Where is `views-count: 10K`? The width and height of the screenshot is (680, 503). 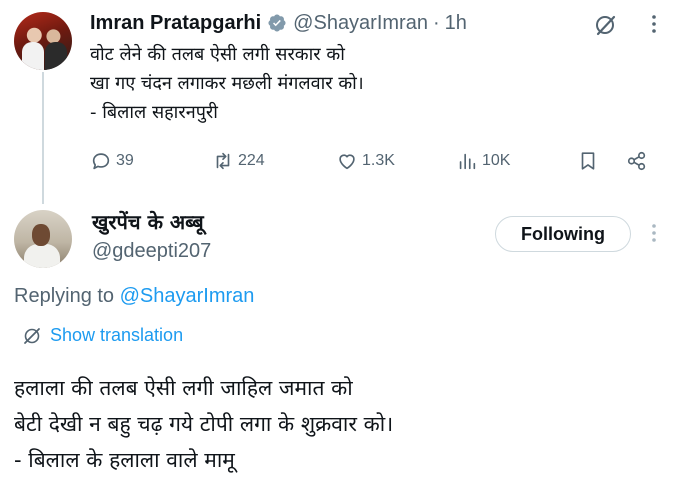 views-count: 10K is located at coordinates (496, 160).